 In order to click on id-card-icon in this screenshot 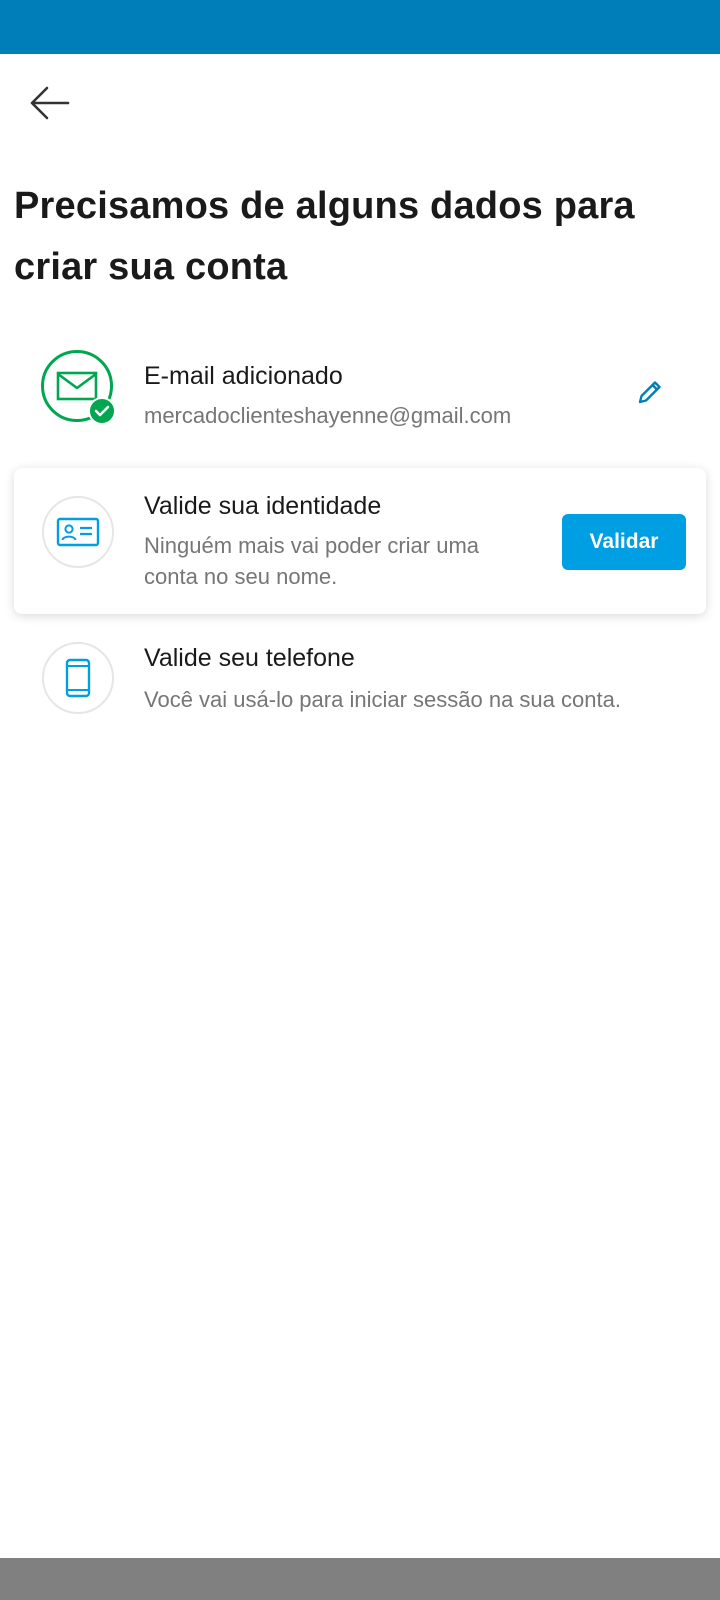, I will do `click(78, 532)`.